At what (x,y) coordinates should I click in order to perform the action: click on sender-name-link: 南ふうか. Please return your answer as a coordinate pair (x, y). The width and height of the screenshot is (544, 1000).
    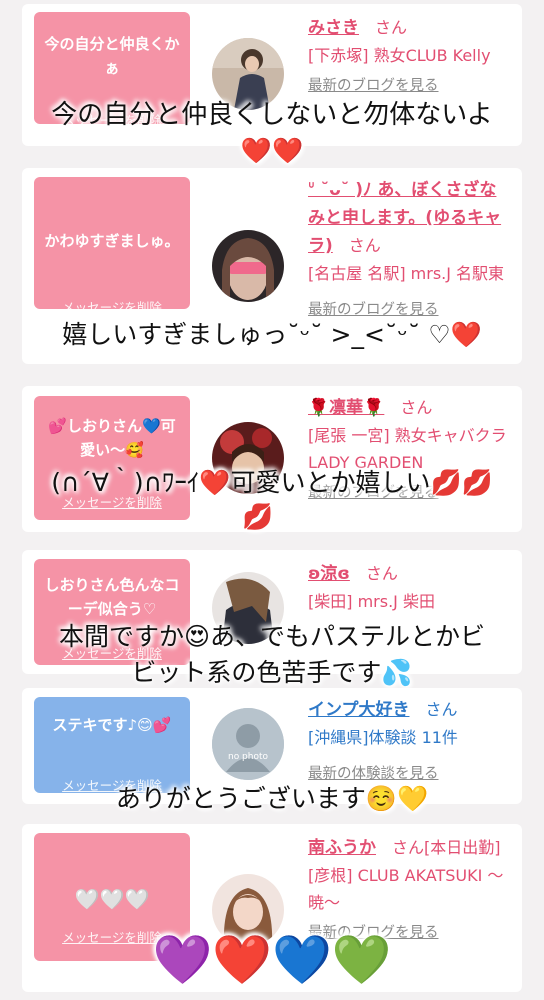
    Looking at the image, I should click on (342, 848).